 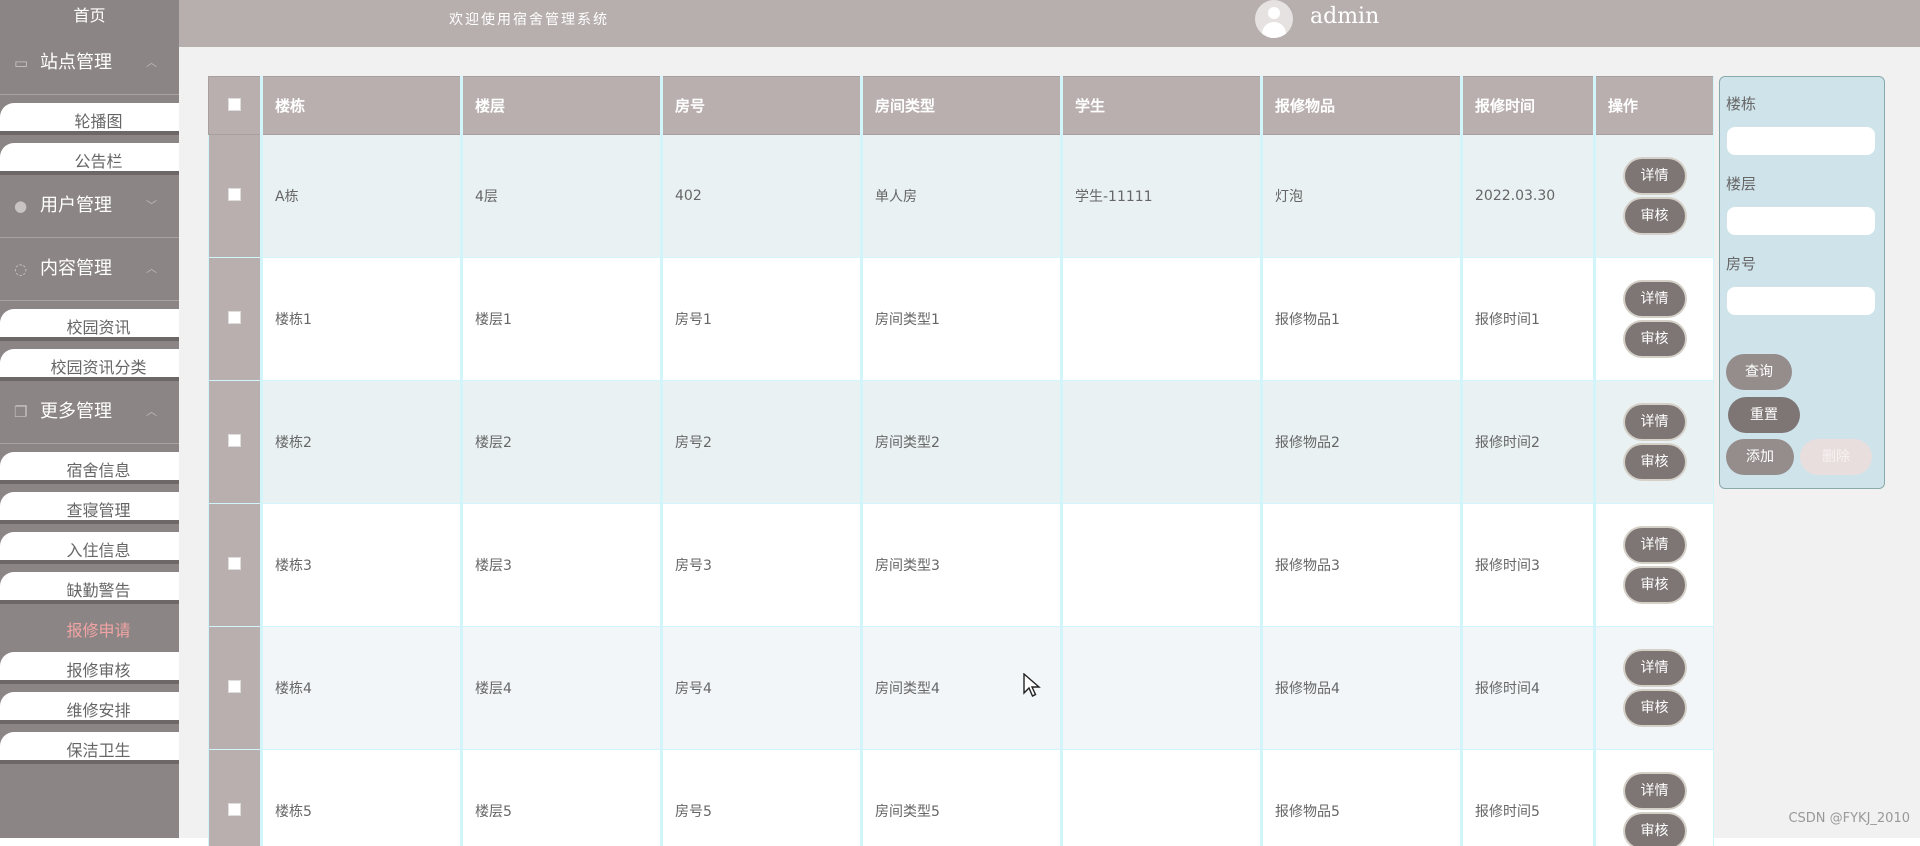 I want to click on floor-label: 楼层, so click(x=1741, y=183).